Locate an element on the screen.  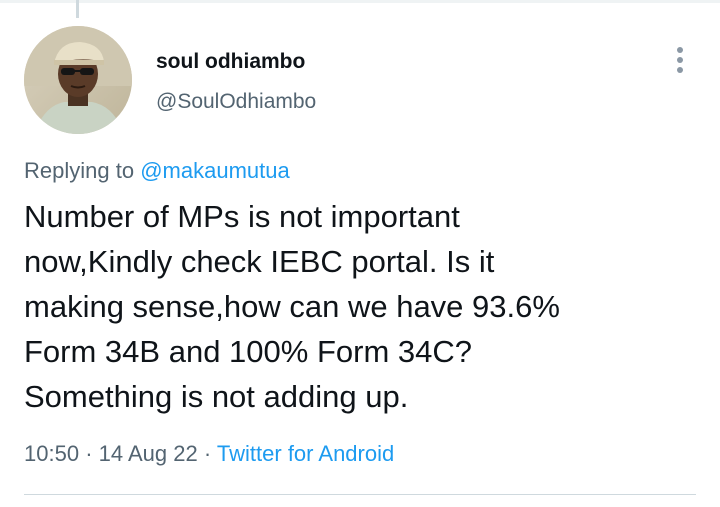
tweet-text-line: Form 34B and 100% Form 34C? is located at coordinates (248, 351).